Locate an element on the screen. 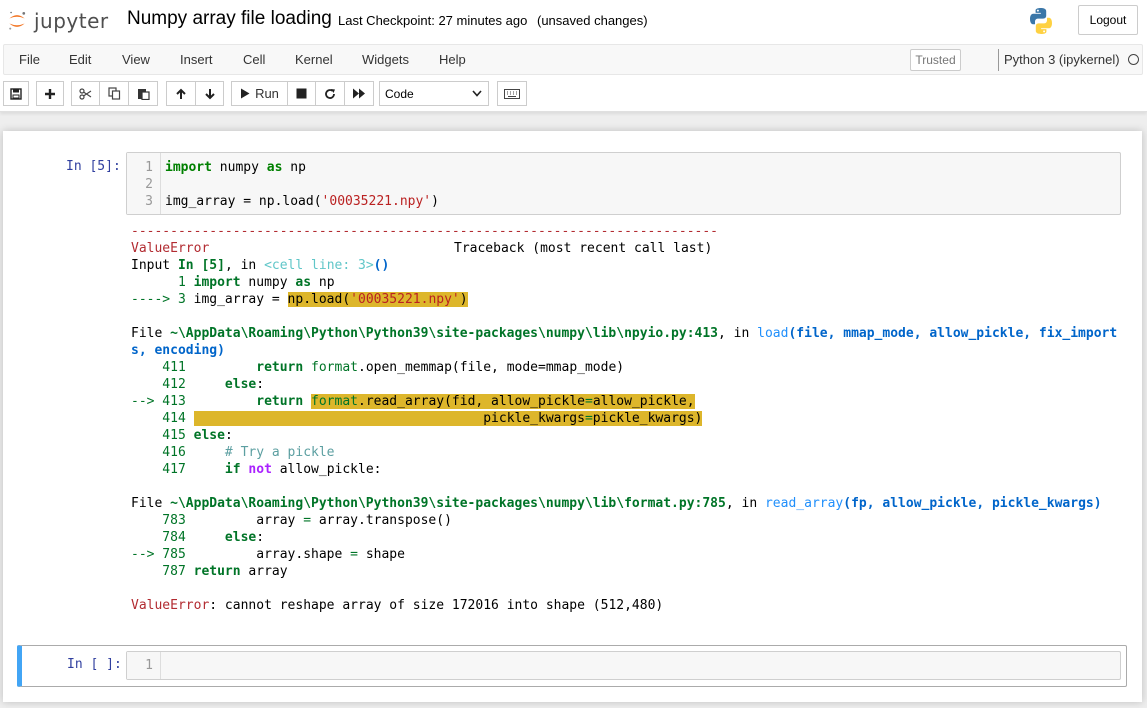 The width and height of the screenshot is (1147, 708). code-string: '00035221.npy' is located at coordinates (405, 299).